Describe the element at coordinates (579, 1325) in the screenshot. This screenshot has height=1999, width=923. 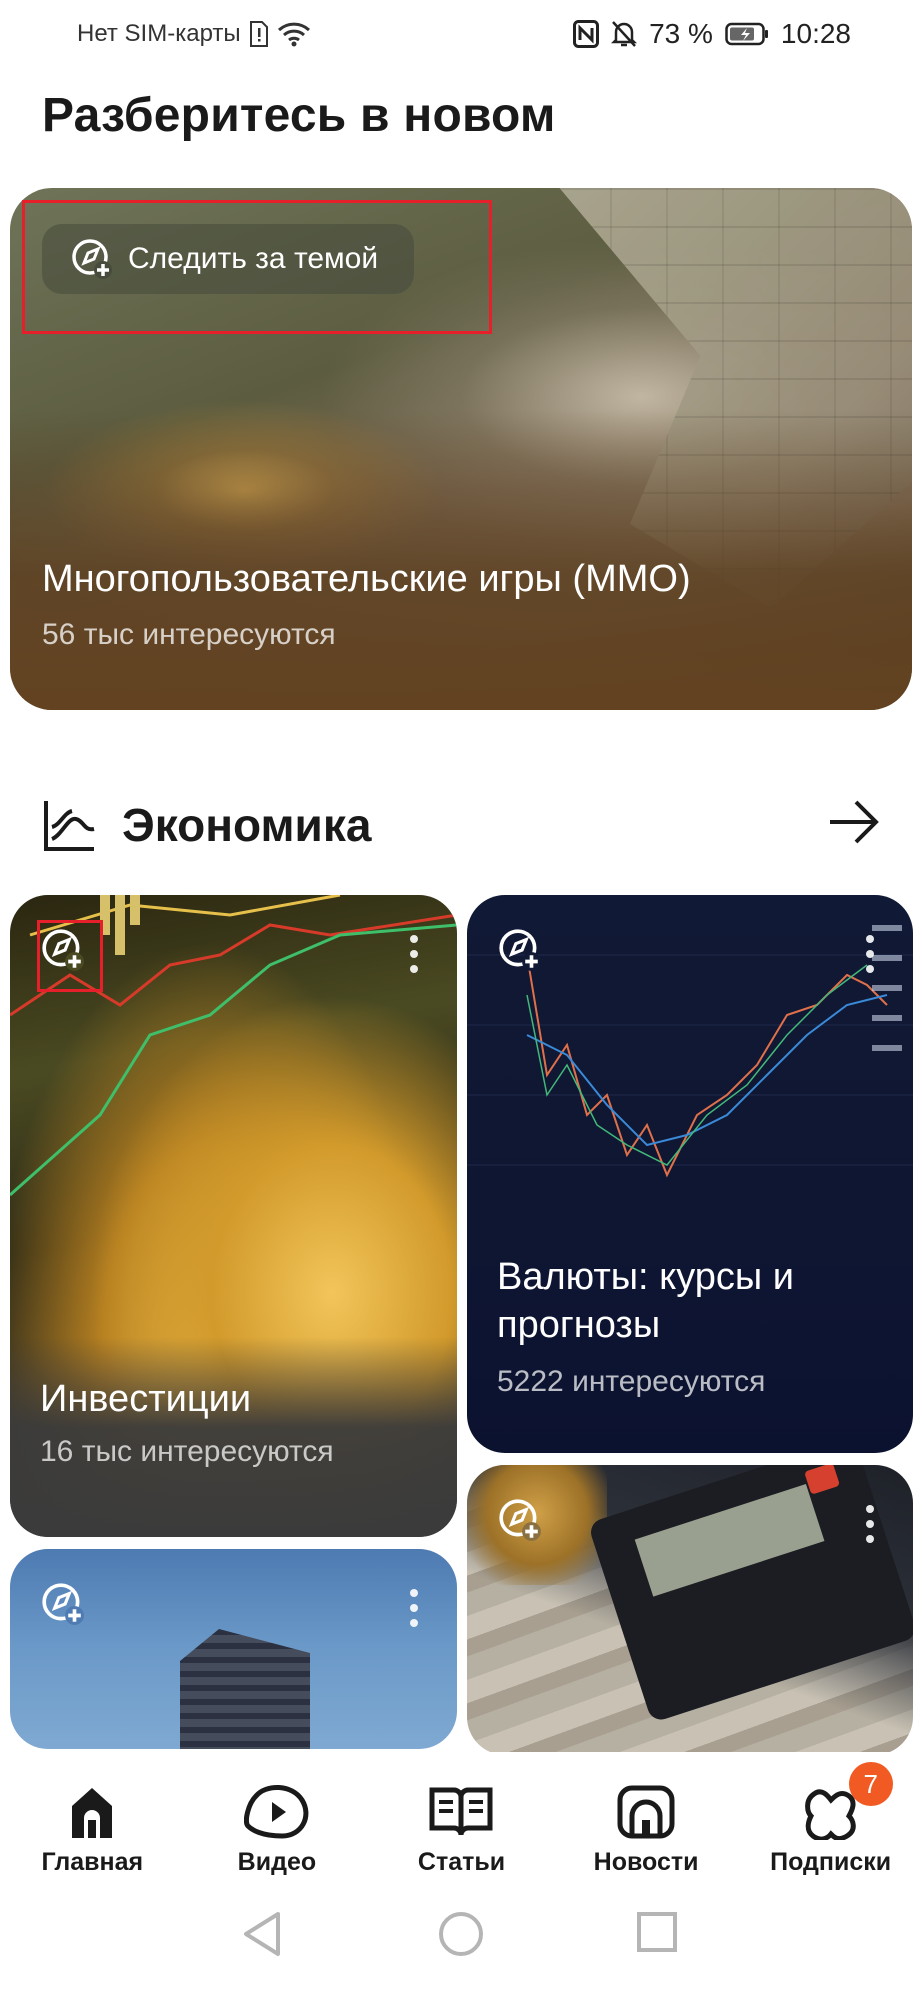
I see `card-title-line-2: прогнозы` at that location.